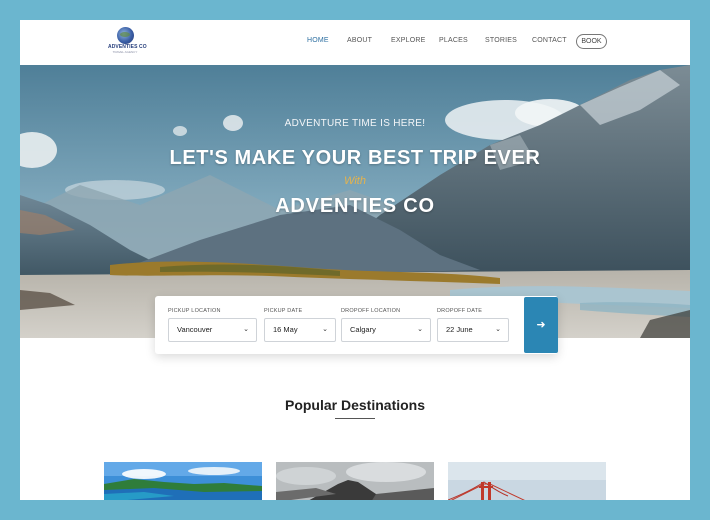 This screenshot has height=520, width=710. Describe the element at coordinates (195, 329) in the screenshot. I see `pickup-location-value: Vancouver` at that location.